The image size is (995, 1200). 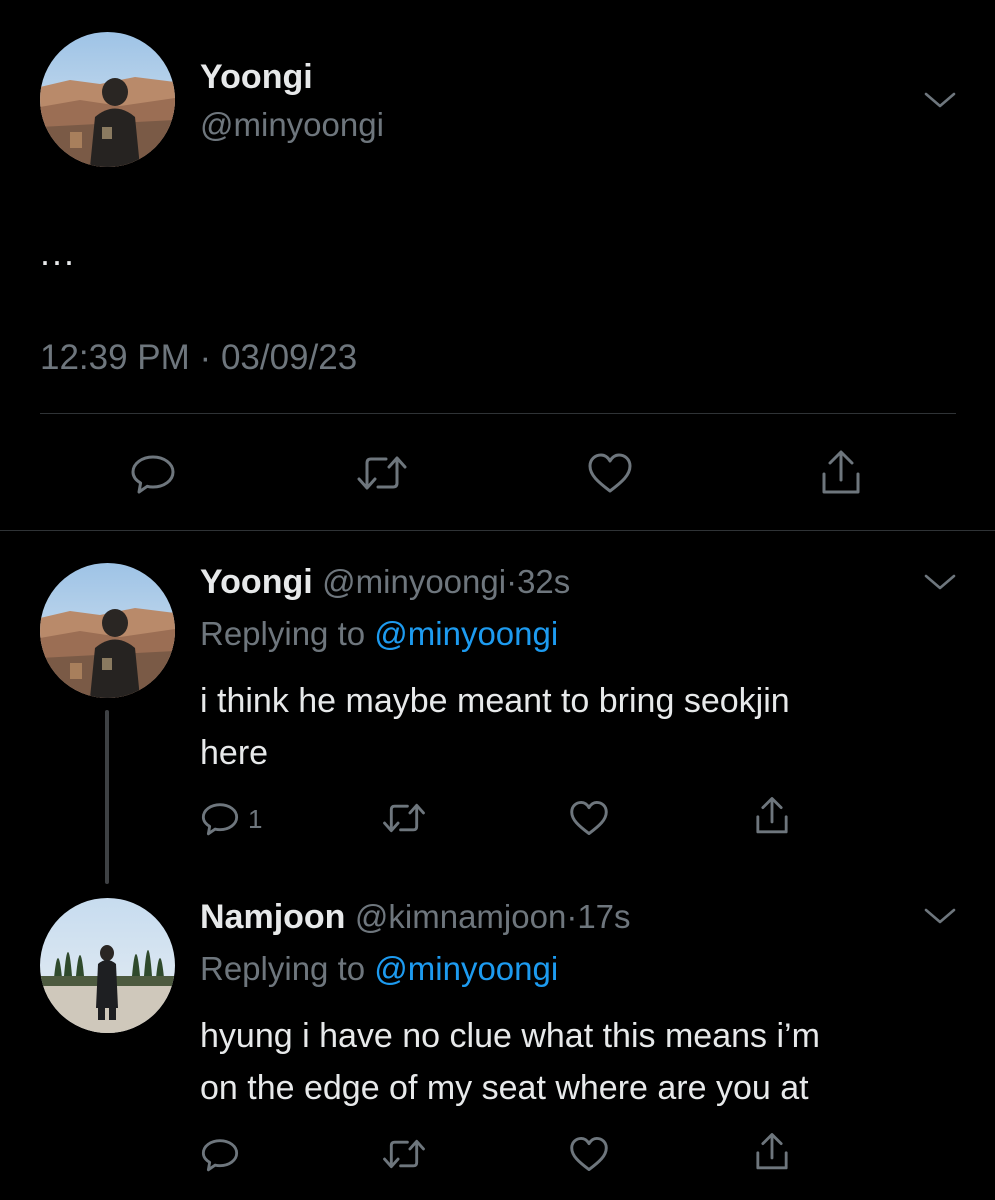 What do you see at coordinates (510, 1036) in the screenshot?
I see `reply-text-line: hyung i have no clue what this means i’m` at bounding box center [510, 1036].